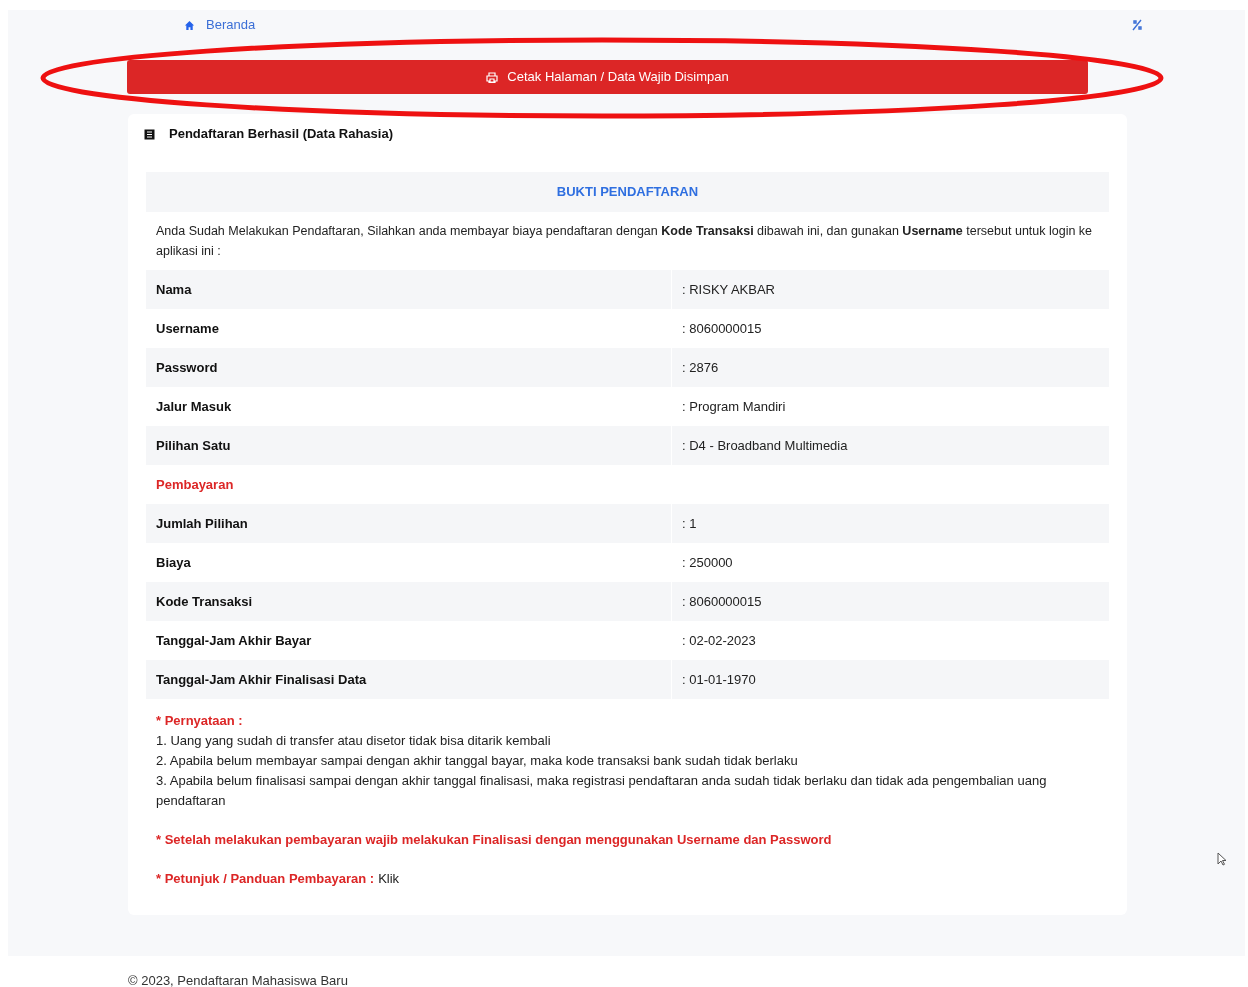  Describe the element at coordinates (149, 134) in the screenshot. I see `list-icon` at that location.